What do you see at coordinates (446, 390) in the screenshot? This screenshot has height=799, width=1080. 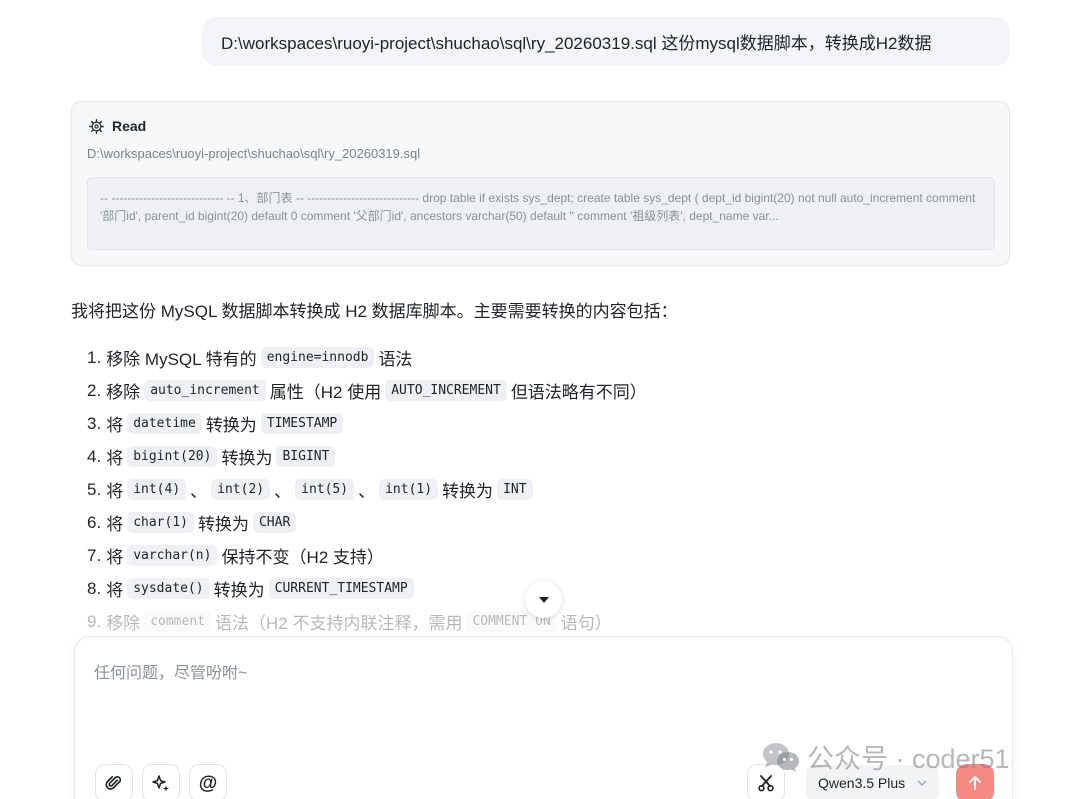 I see `inline-code: AUTO_INCREMENT` at bounding box center [446, 390].